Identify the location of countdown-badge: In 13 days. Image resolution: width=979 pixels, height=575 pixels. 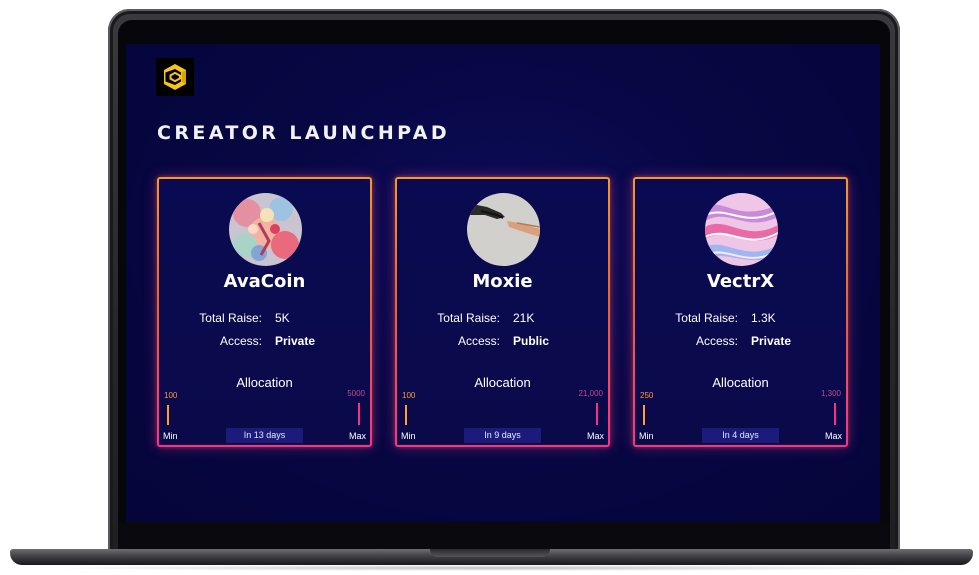
(264, 435).